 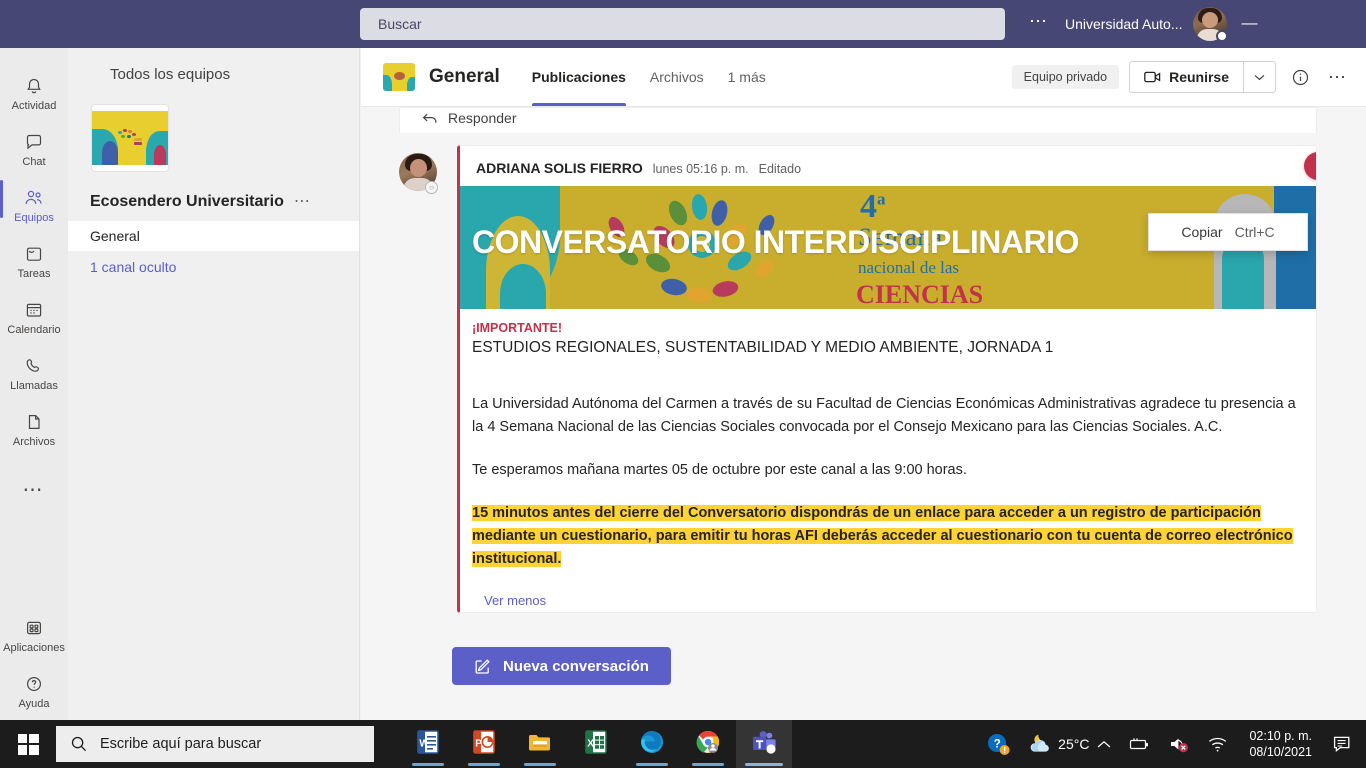 I want to click on team-thumbnail-shape-right2, so click(x=160, y=155).